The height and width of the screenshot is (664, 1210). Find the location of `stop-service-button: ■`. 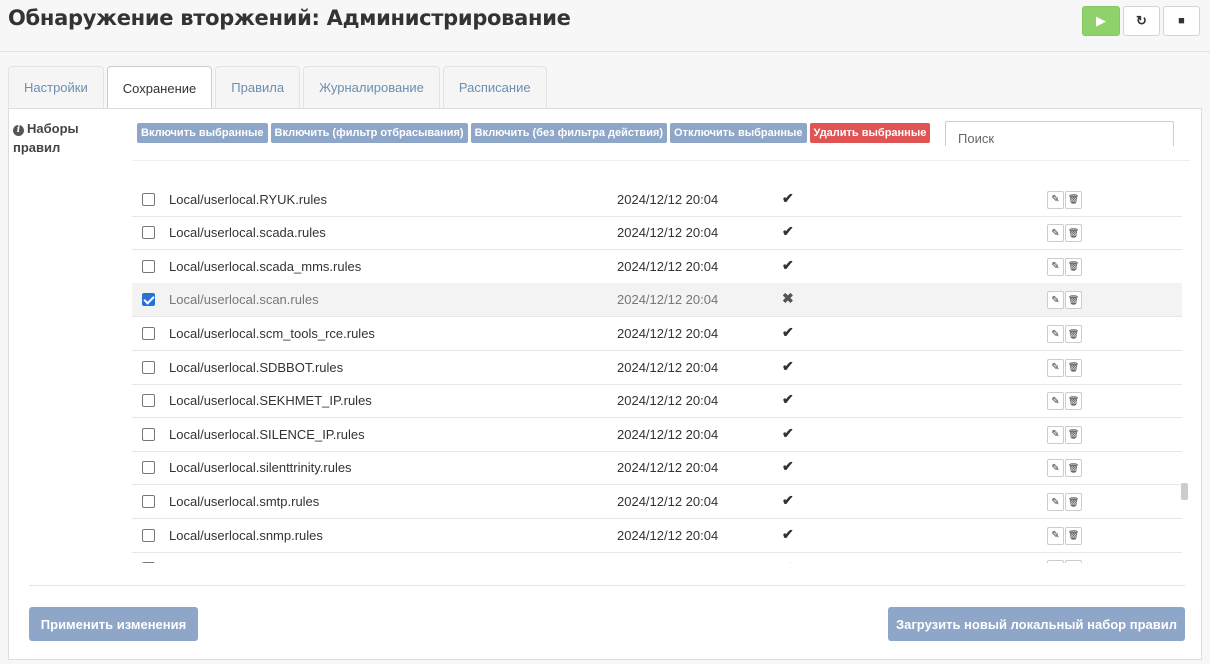

stop-service-button: ■ is located at coordinates (1181, 21).